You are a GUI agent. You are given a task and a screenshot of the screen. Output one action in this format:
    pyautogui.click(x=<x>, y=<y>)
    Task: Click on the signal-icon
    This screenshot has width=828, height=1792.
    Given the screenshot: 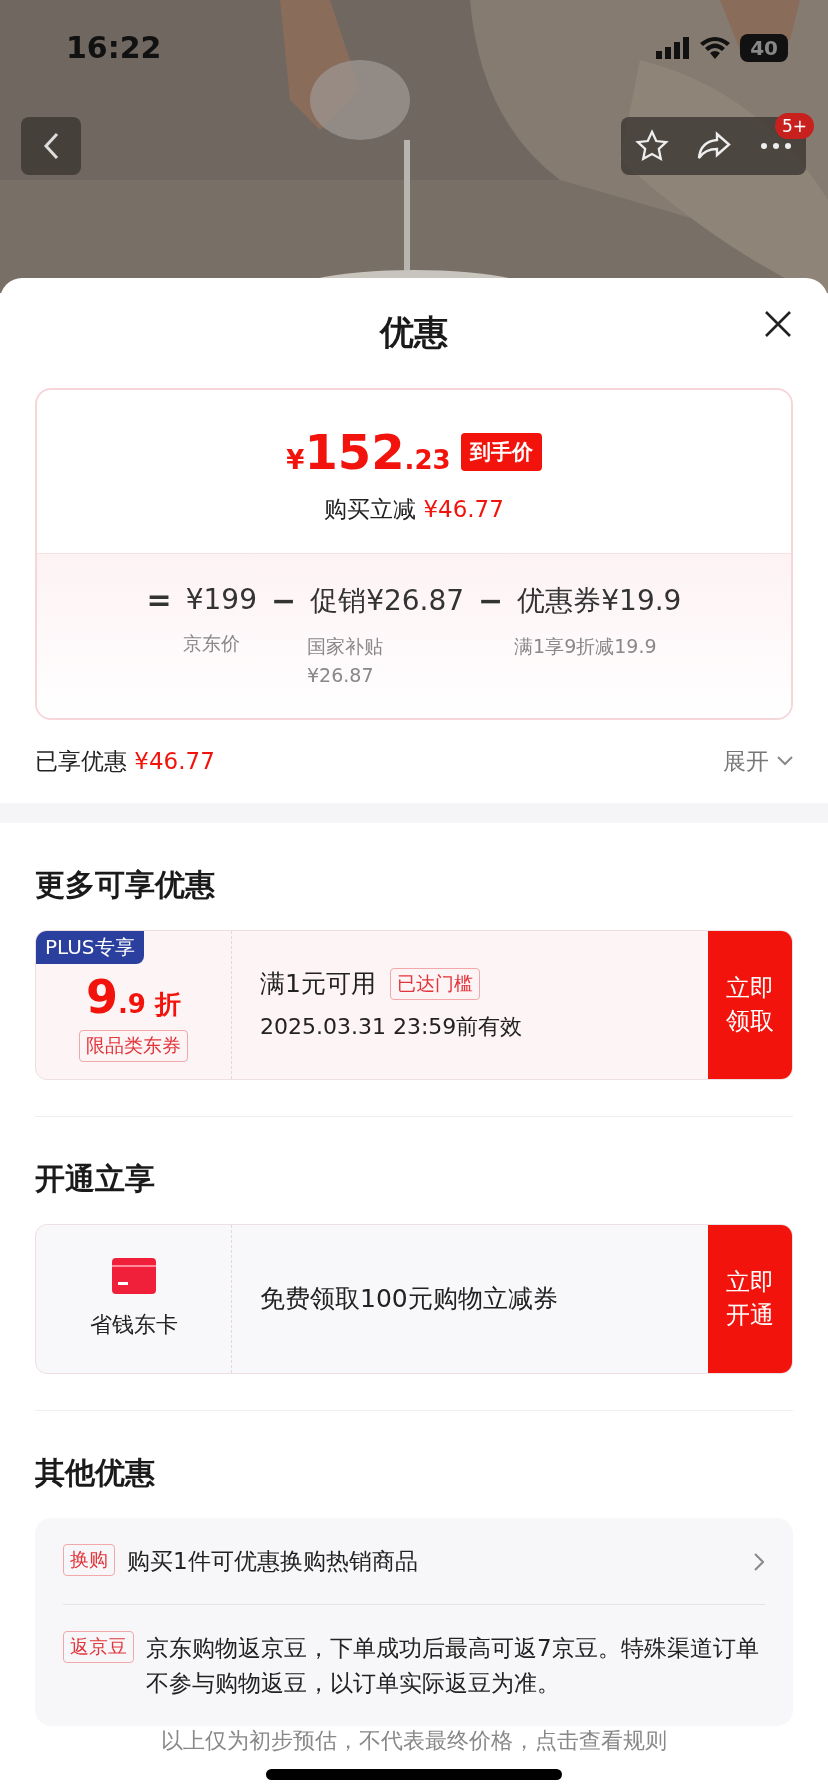 What is the action you would take?
    pyautogui.click(x=673, y=47)
    